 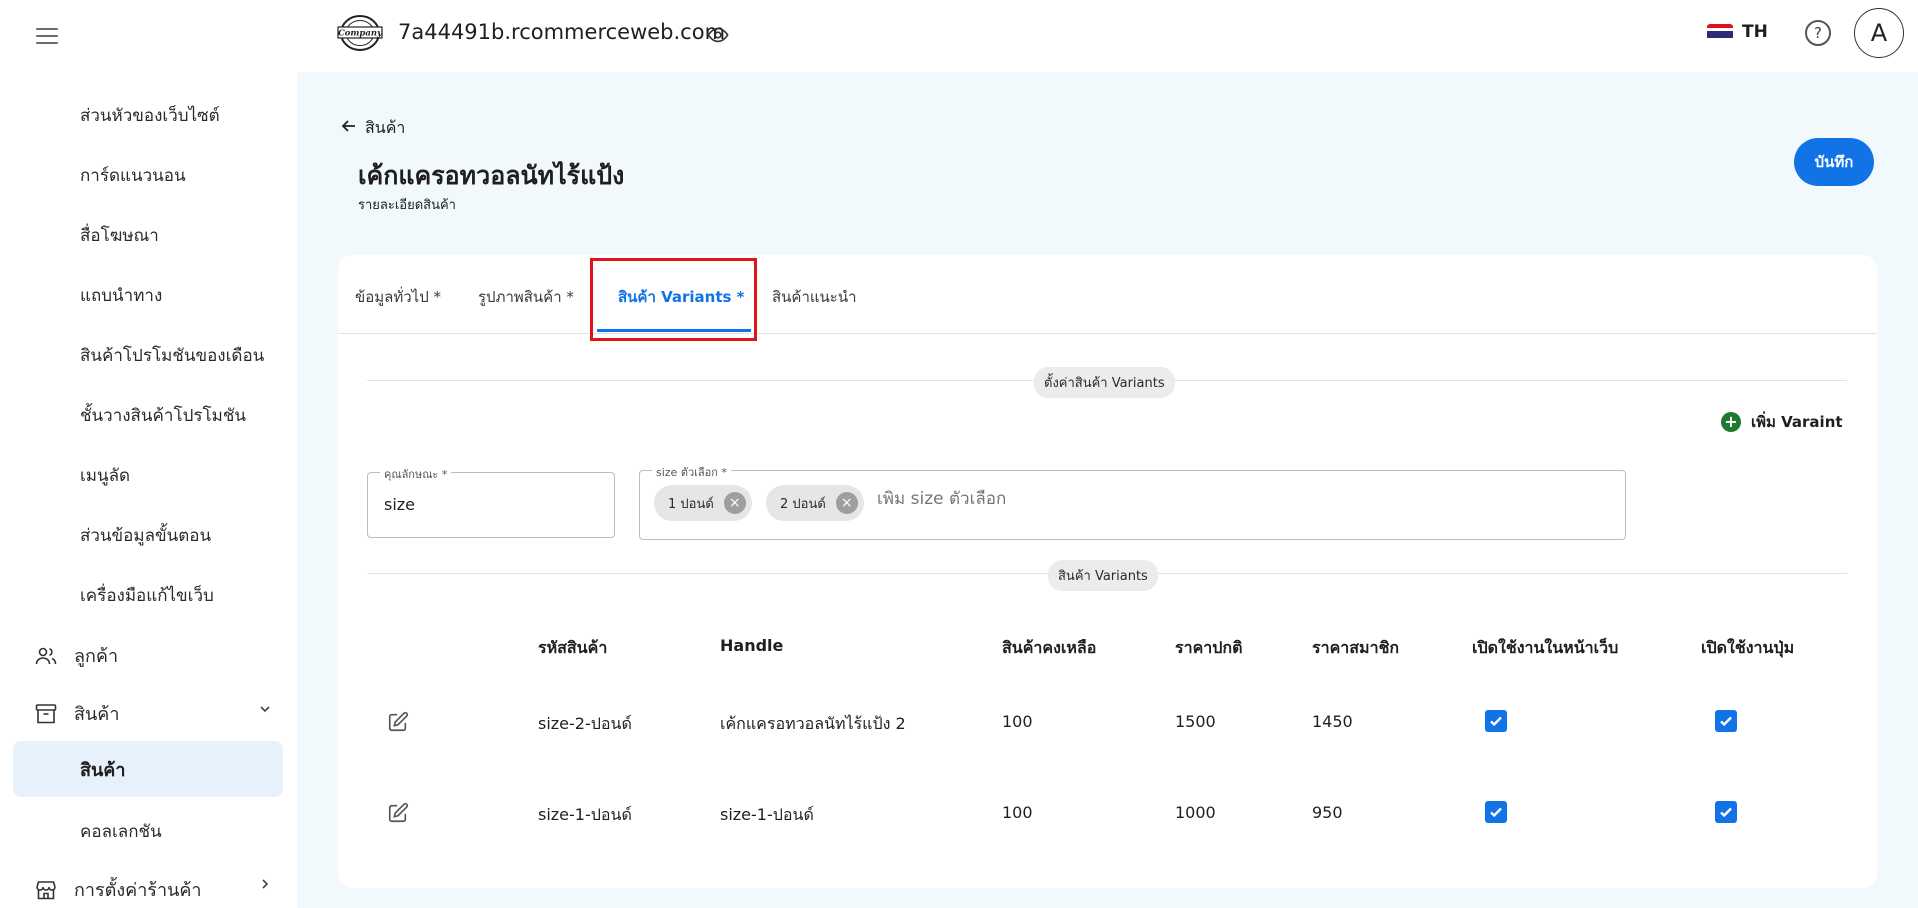 What do you see at coordinates (163, 415) in the screenshot?
I see `sidebar-item-promo-shelf: ชั้นวางสินค้าโปรโมชัน` at bounding box center [163, 415].